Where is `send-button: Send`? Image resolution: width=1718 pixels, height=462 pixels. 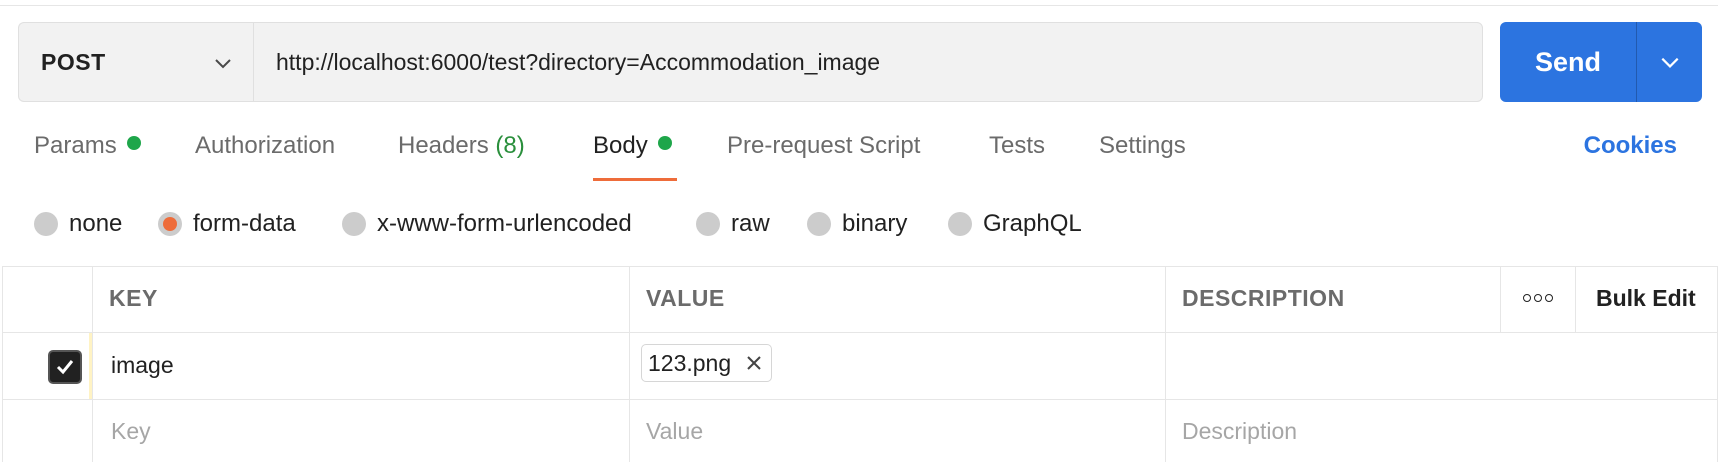
send-button: Send is located at coordinates (1568, 62).